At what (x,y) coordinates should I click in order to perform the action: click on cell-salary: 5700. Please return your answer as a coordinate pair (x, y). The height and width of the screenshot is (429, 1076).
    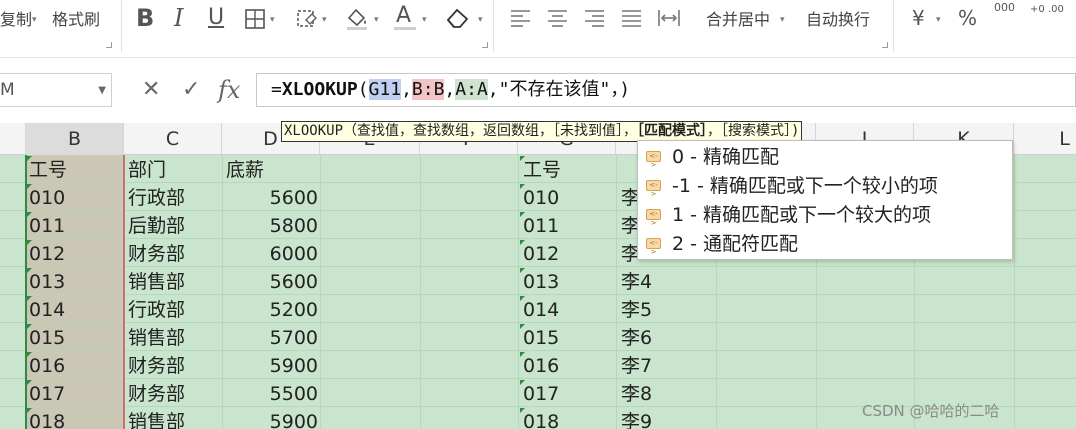
    Looking at the image, I should click on (270, 337).